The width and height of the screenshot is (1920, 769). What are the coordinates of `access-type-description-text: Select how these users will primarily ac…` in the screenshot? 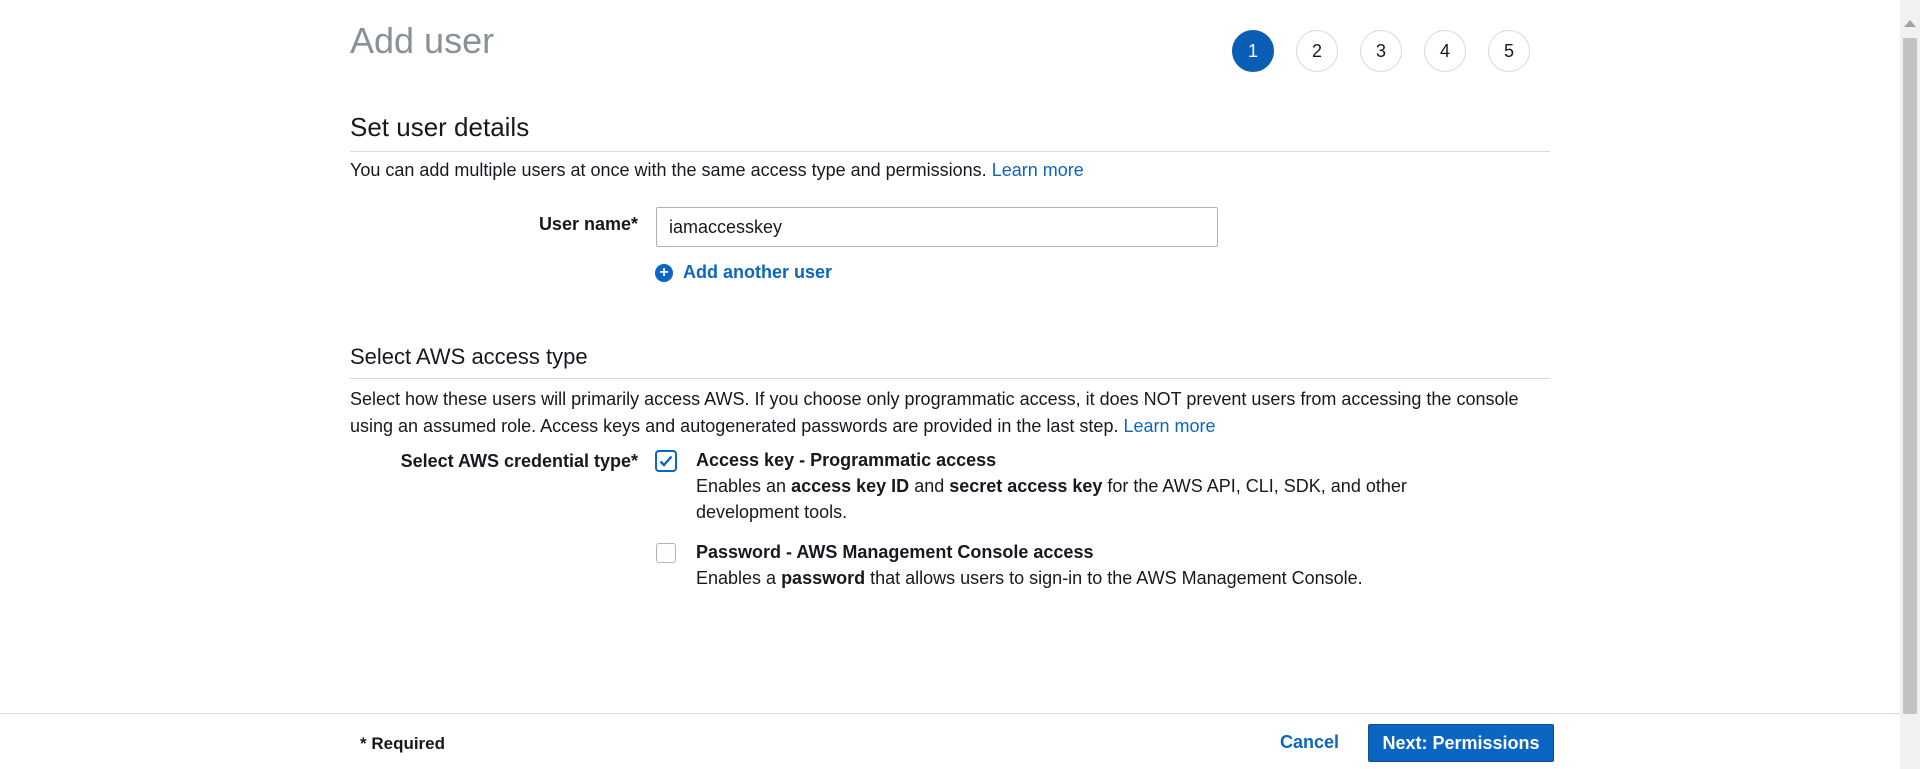 It's located at (934, 412).